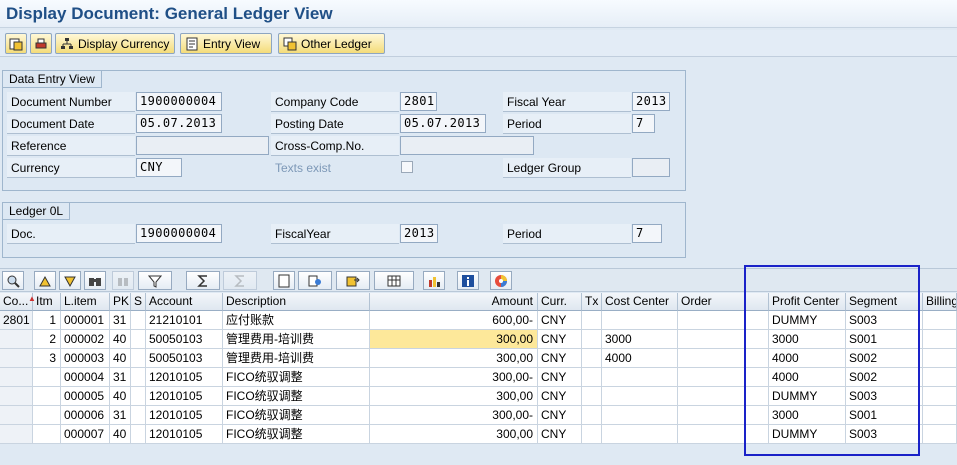  Describe the element at coordinates (454, 320) in the screenshot. I see `cell-amount: 600,00-` at that location.